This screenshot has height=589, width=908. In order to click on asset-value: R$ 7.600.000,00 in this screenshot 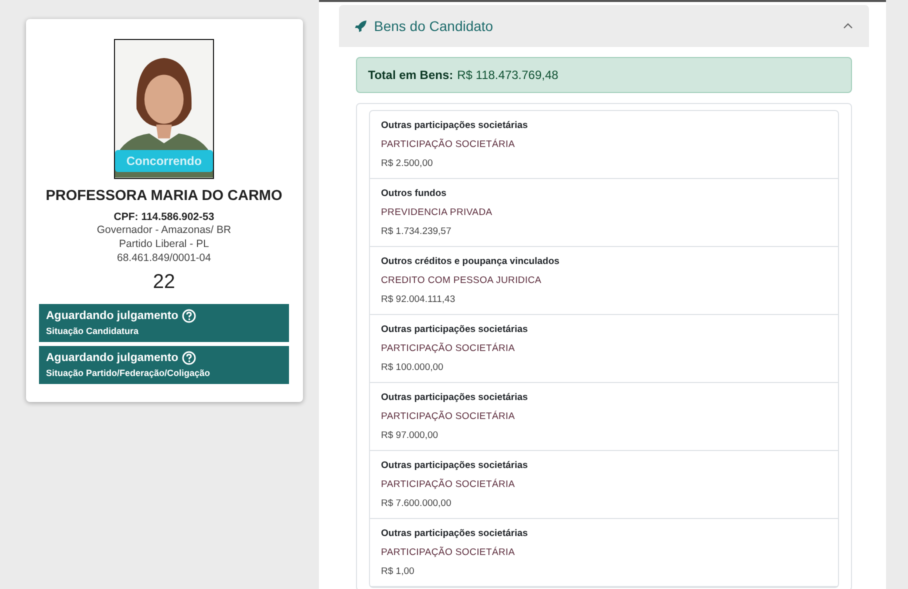, I will do `click(416, 503)`.